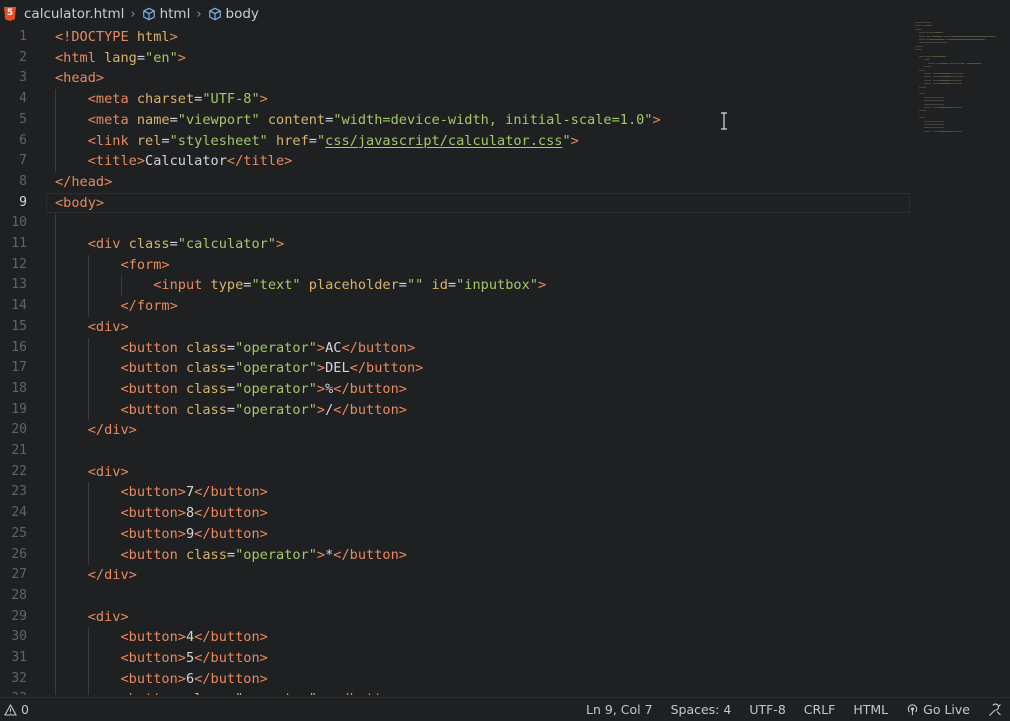 This screenshot has height=721, width=1010. I want to click on code-line: 23 <button>7</button>, so click(505, 492).